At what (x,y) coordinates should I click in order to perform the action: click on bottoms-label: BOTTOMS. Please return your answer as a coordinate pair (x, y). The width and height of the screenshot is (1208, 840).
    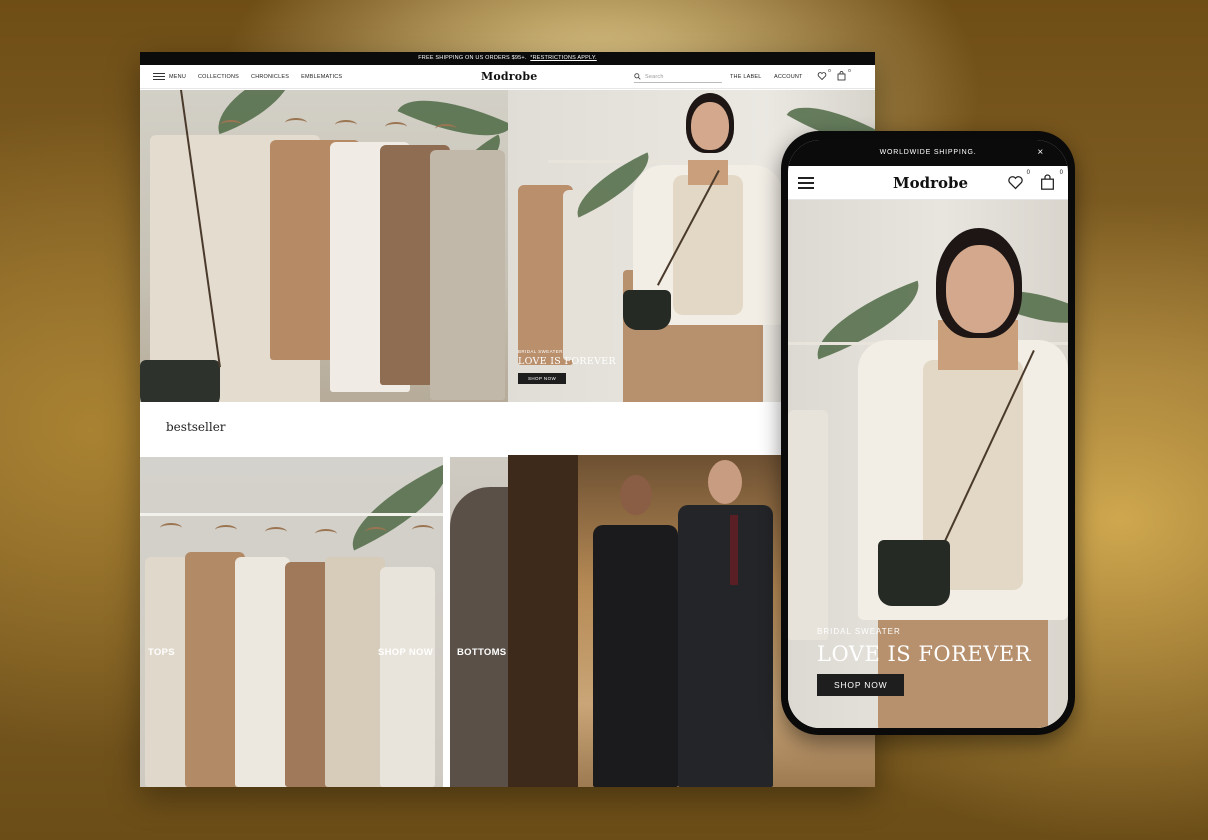
    Looking at the image, I should click on (482, 652).